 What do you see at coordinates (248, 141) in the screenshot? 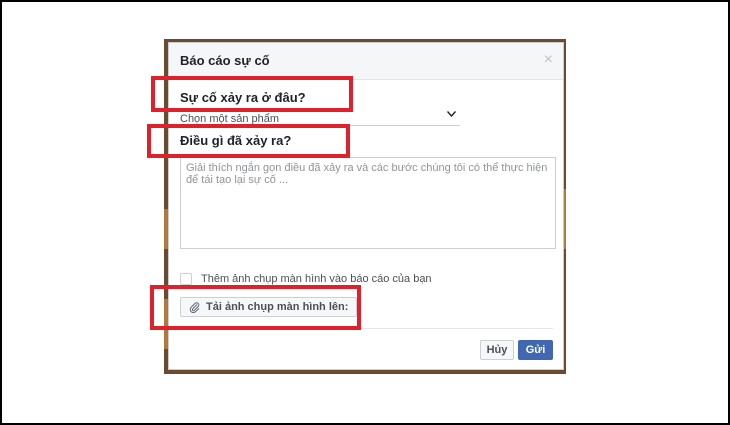
I see `highlight-box-what` at bounding box center [248, 141].